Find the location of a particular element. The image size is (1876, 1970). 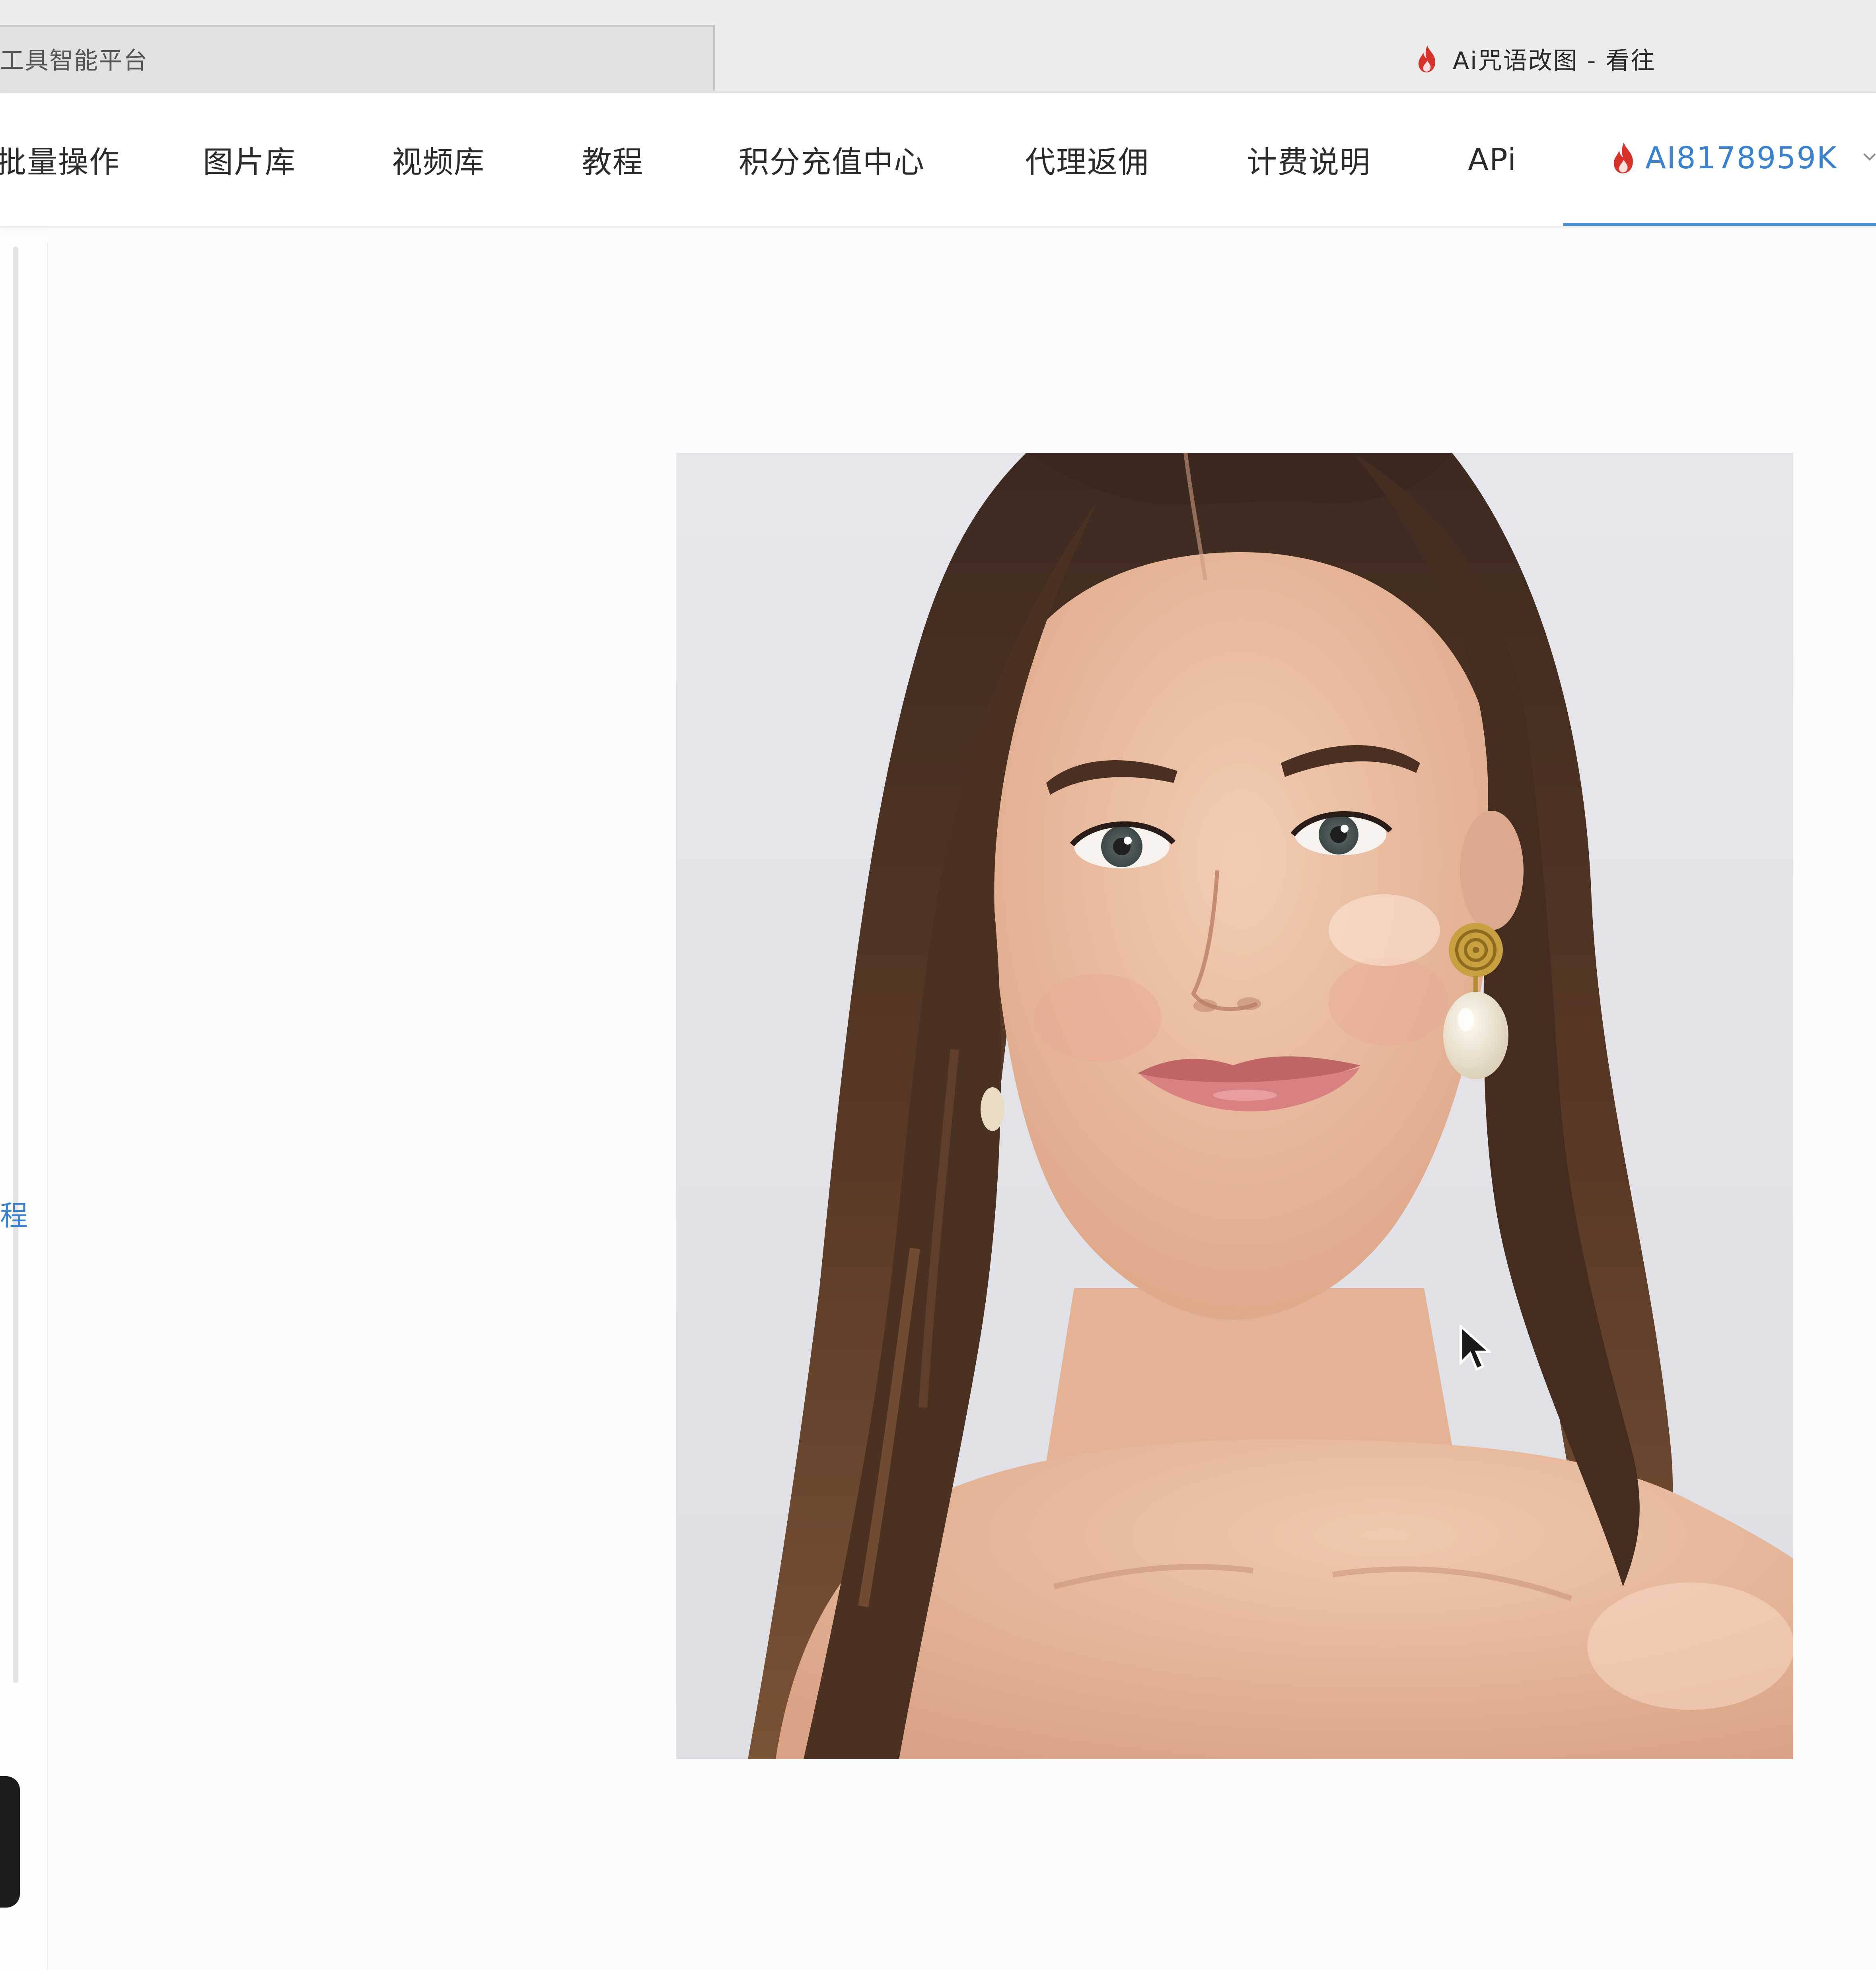

user-account-menu: AI8178959K is located at coordinates (1719, 160).